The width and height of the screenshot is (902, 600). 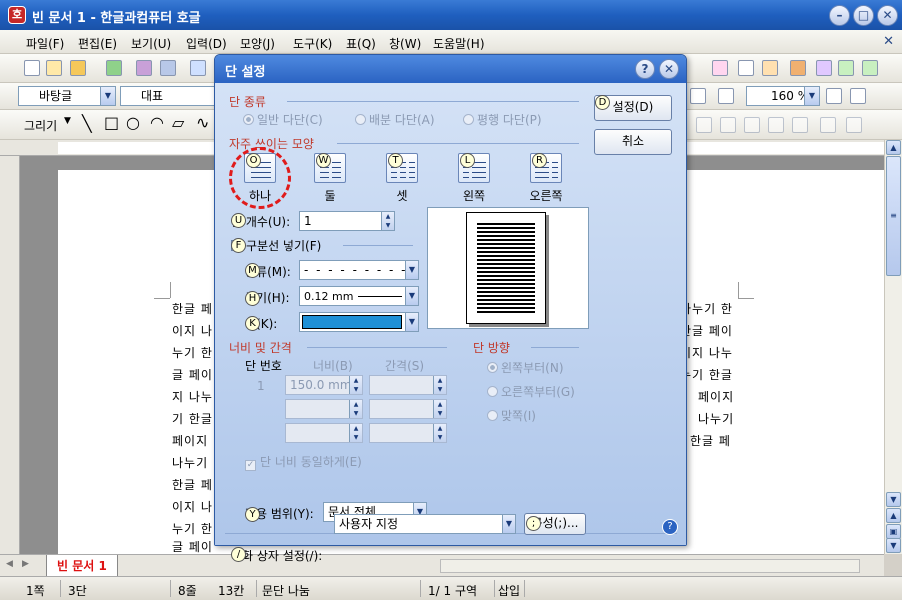 I want to click on app-icon: 호, so click(x=17, y=15).